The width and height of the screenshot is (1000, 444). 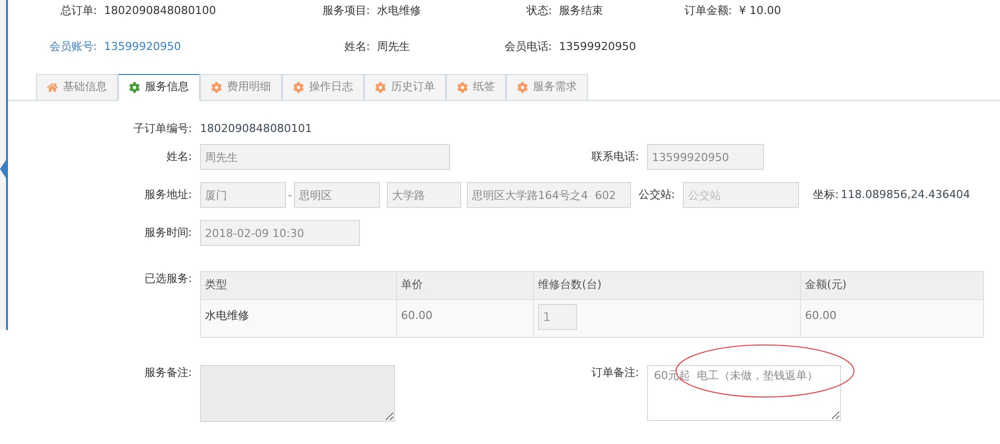 What do you see at coordinates (424, 195) in the screenshot?
I see `input-field: 大学路` at bounding box center [424, 195].